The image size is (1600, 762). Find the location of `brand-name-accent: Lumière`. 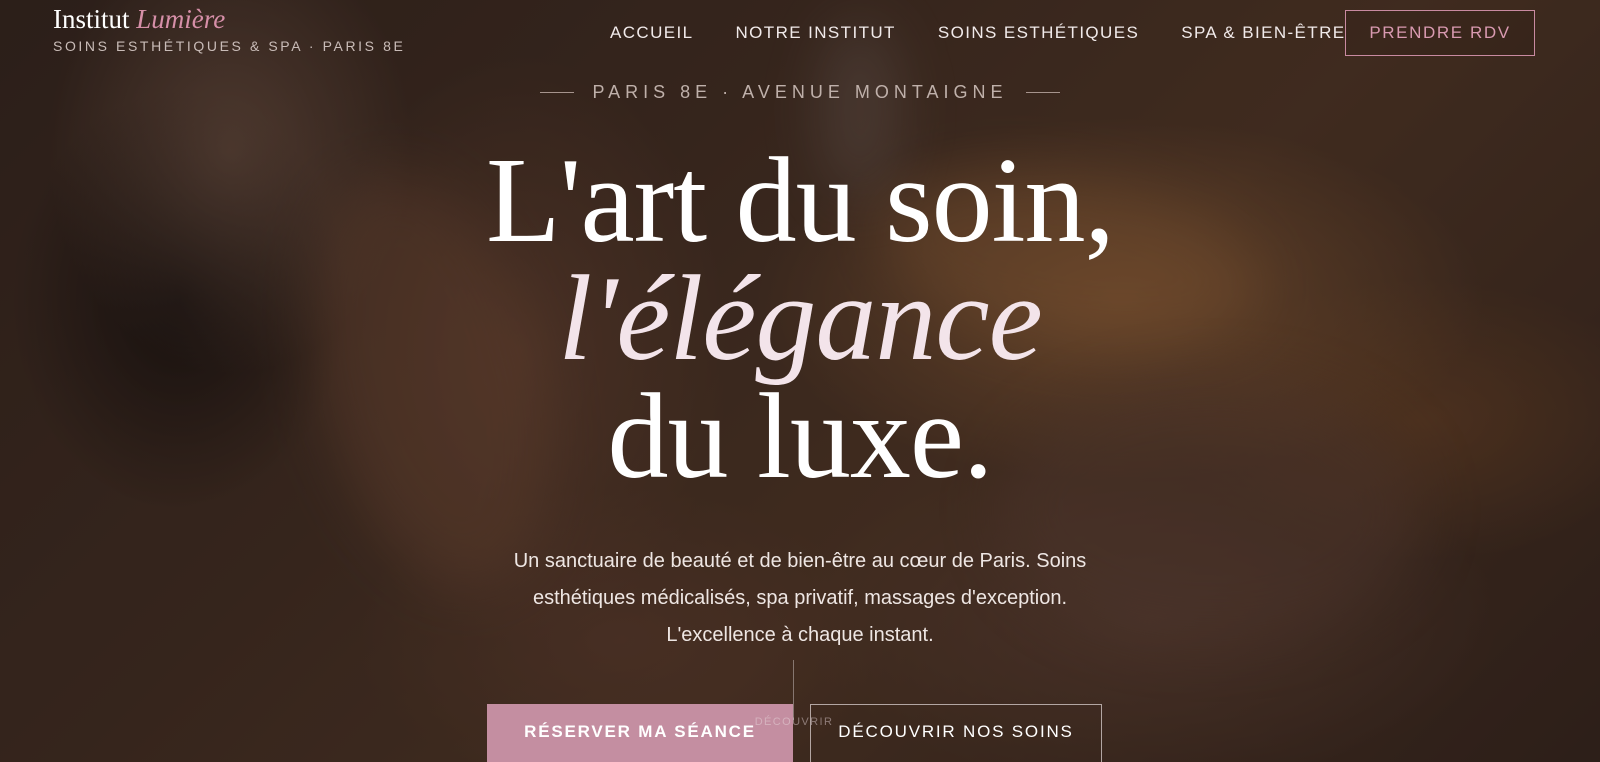

brand-name-accent: Lumière is located at coordinates (181, 19).